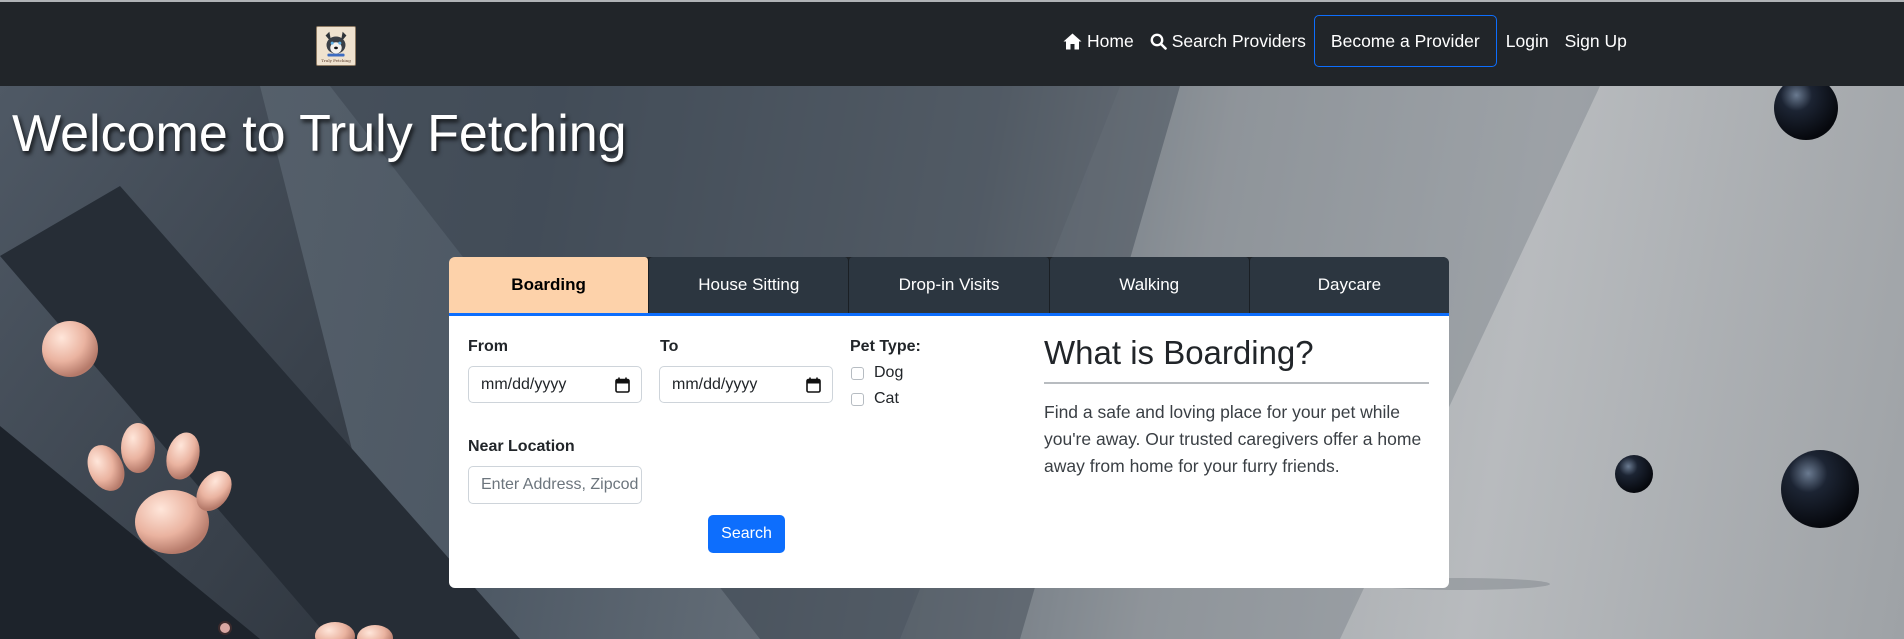 This screenshot has width=1904, height=639. Describe the element at coordinates (1405, 41) in the screenshot. I see `become-provider-button: Become a Provider` at that location.